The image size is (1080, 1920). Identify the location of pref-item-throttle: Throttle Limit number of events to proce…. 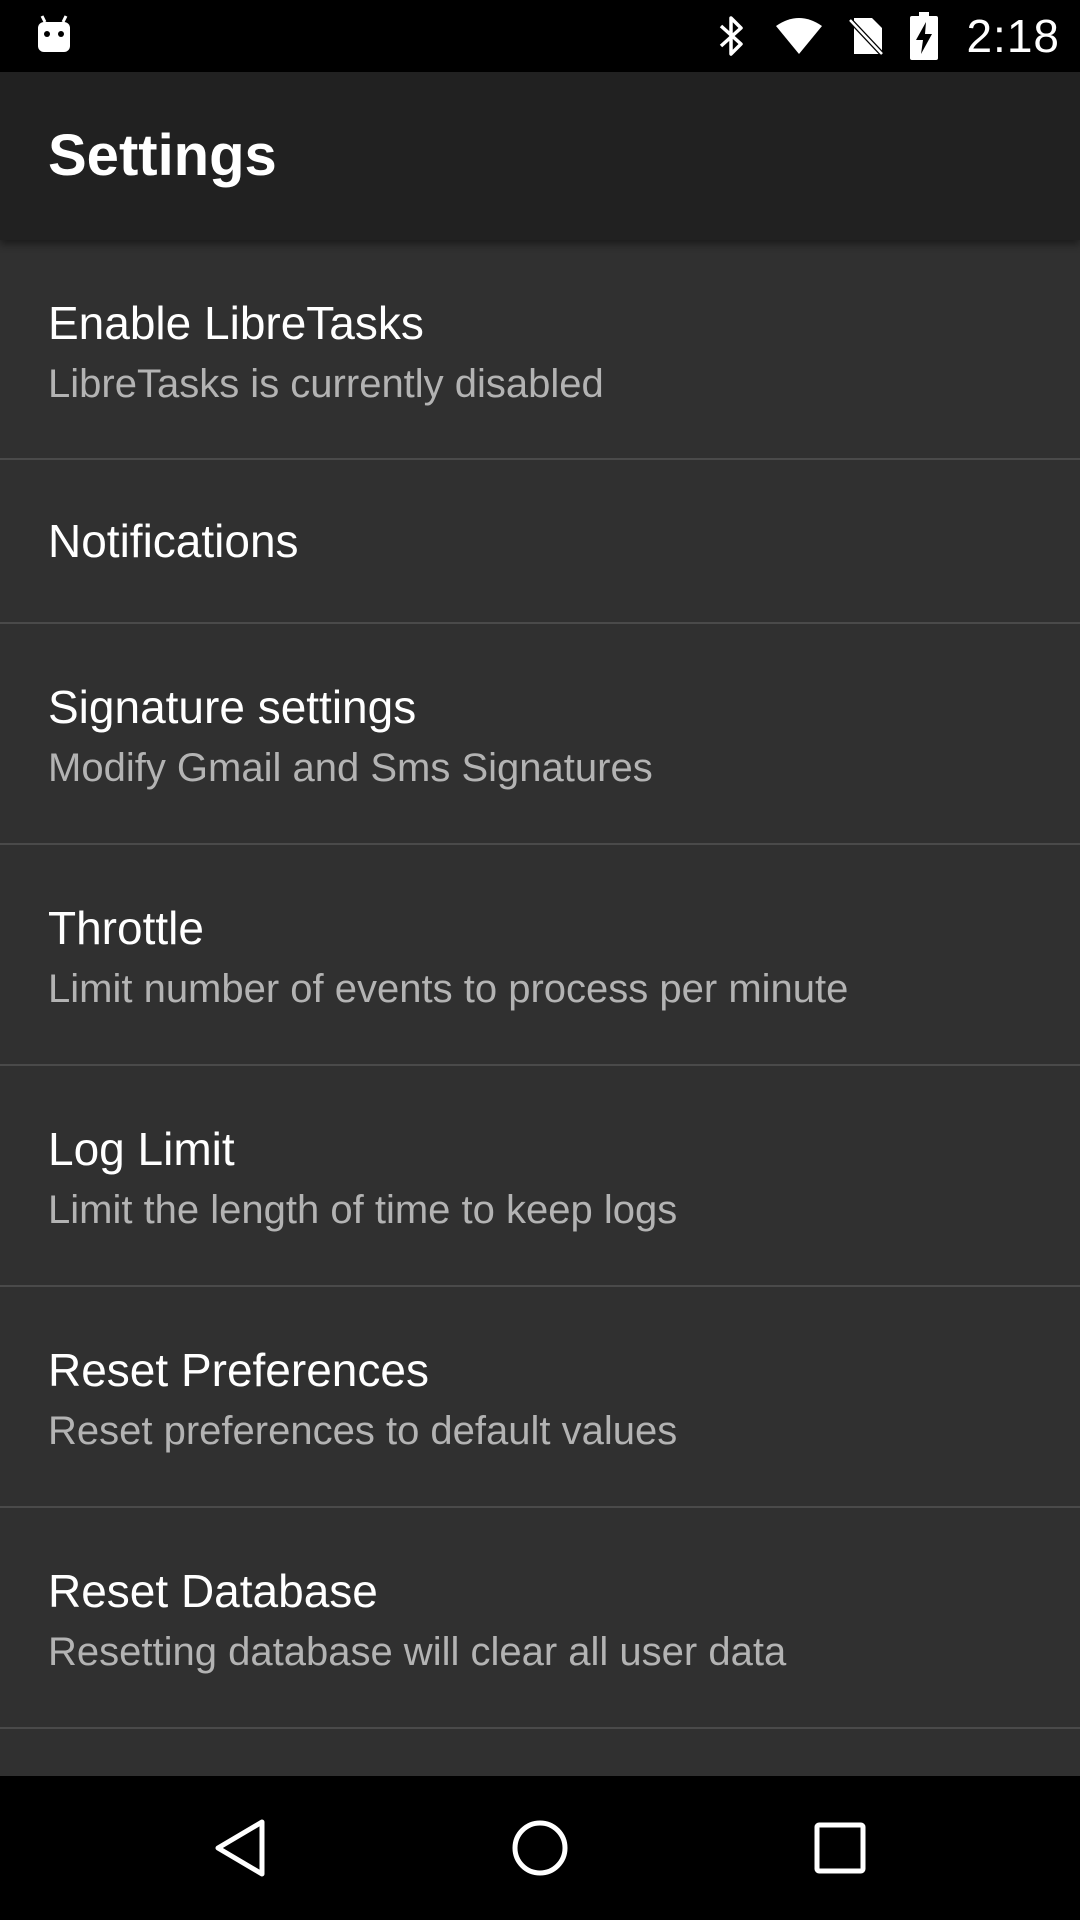
(540, 955).